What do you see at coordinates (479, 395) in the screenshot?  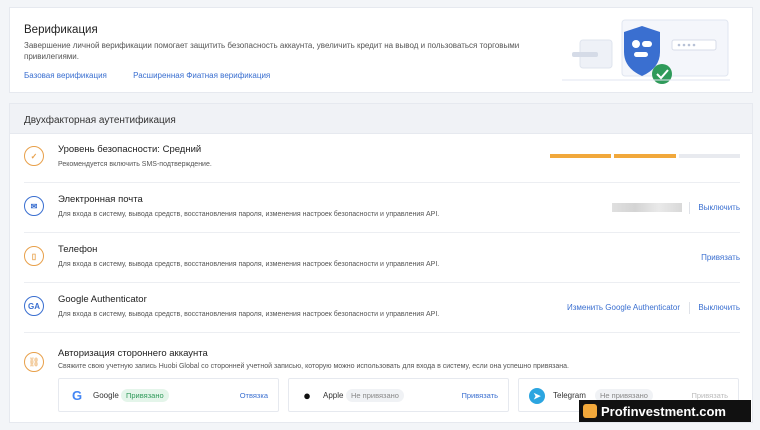 I see `apple-bind-button: Привязать` at bounding box center [479, 395].